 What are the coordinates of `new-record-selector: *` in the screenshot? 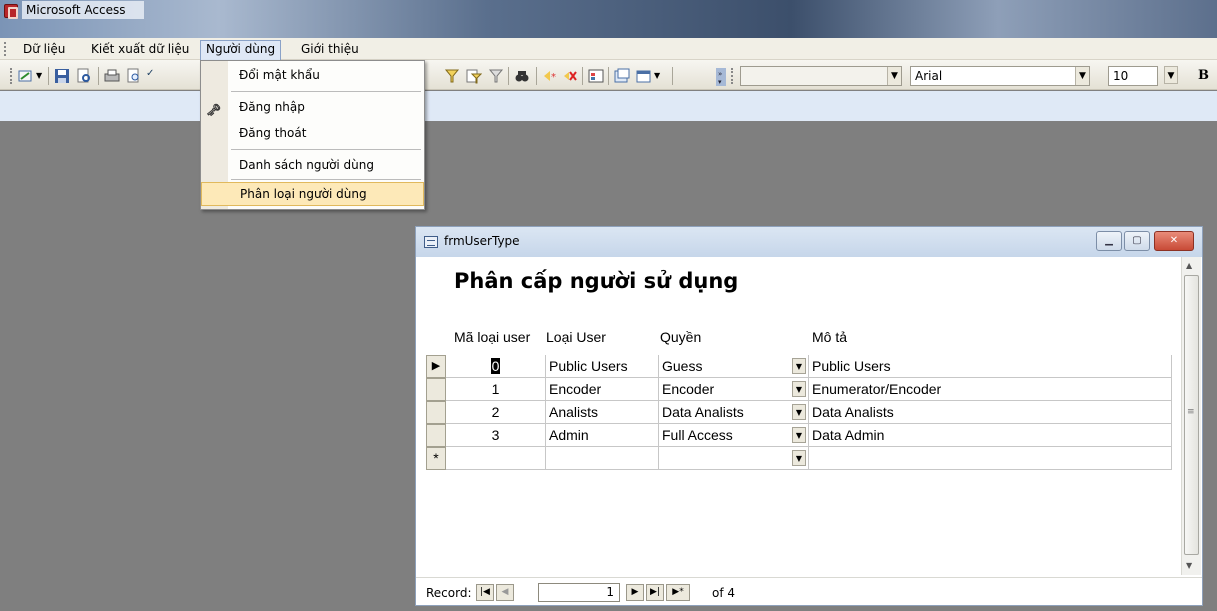 It's located at (436, 458).